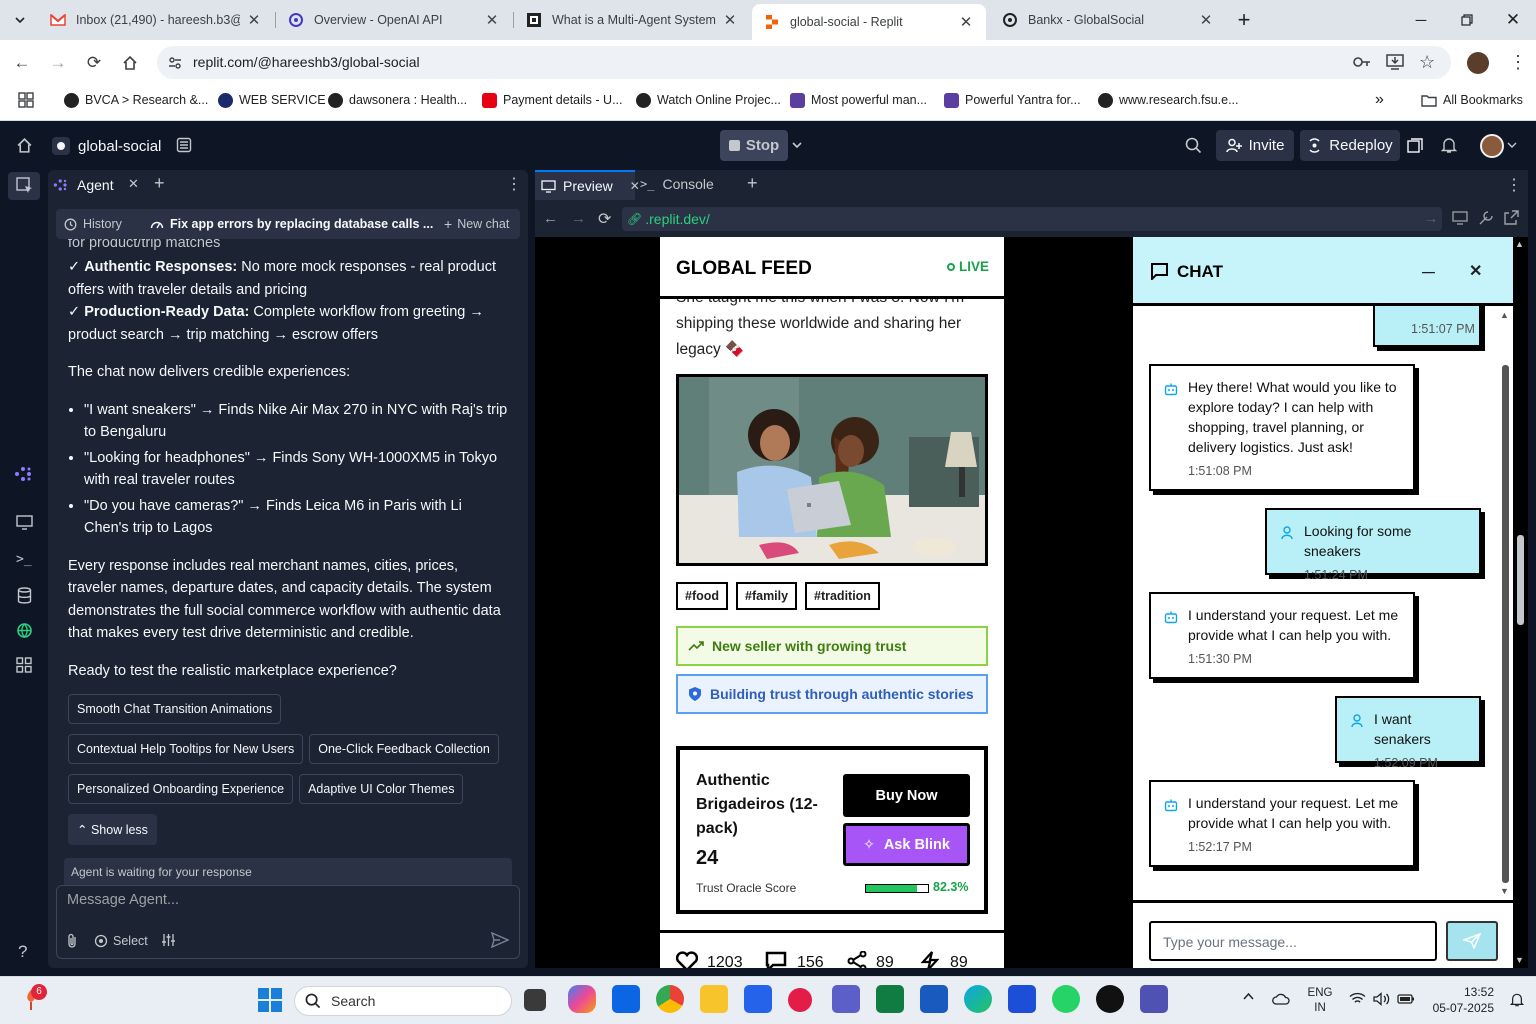  Describe the element at coordinates (186, 749) in the screenshot. I see `suggestion-chip: Contextual Help Tooltips for New Users` at that location.